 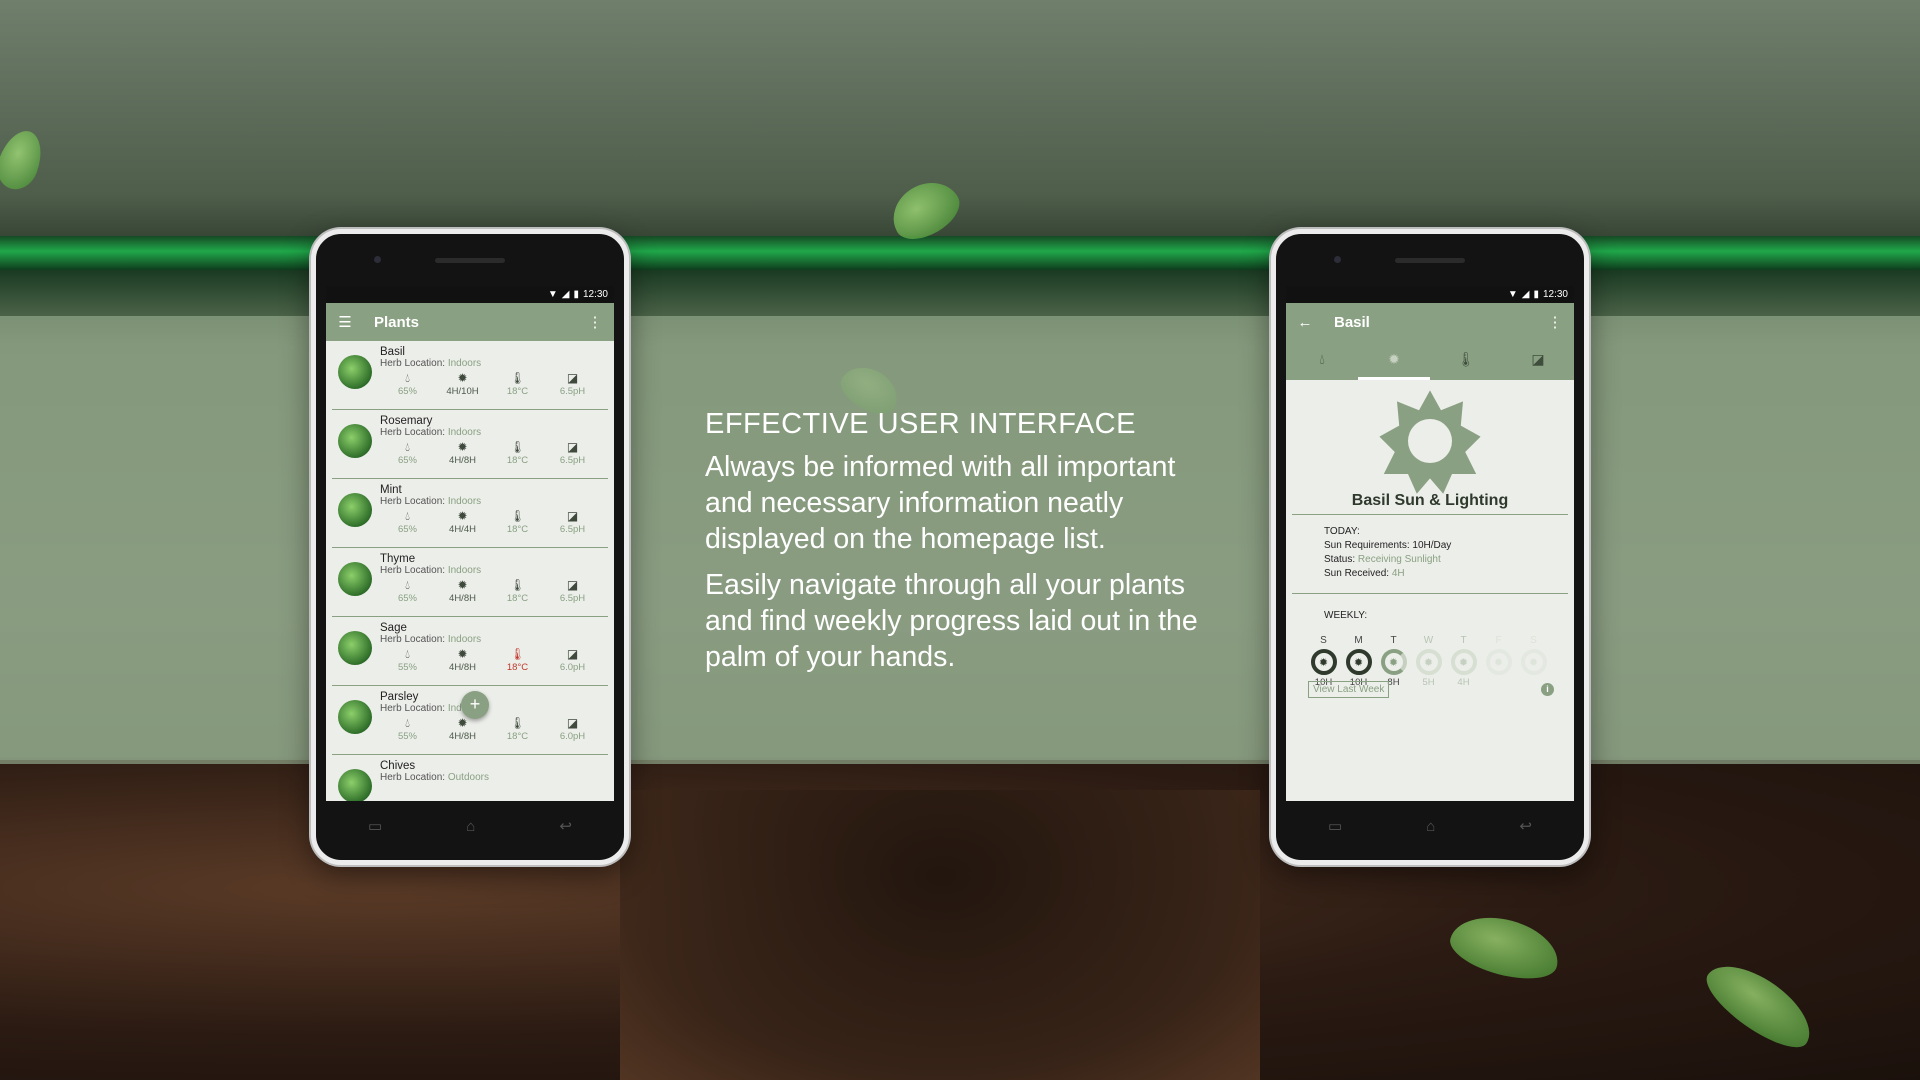 What do you see at coordinates (1342, 531) in the screenshot?
I see `today-label: TODAY:` at bounding box center [1342, 531].